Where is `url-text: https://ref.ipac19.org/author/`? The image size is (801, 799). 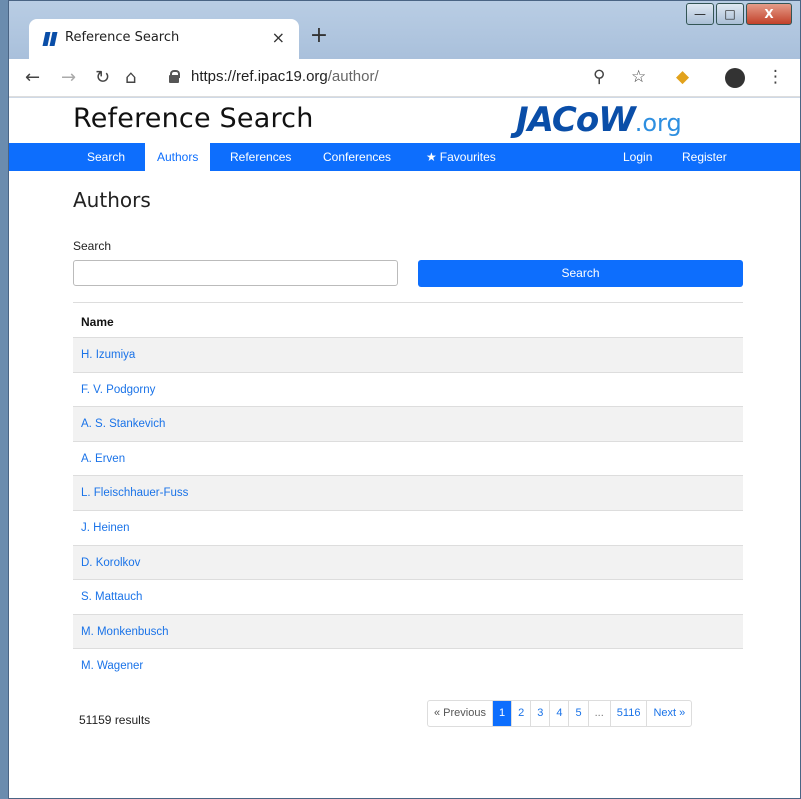 url-text: https://ref.ipac19.org/author/ is located at coordinates (285, 76).